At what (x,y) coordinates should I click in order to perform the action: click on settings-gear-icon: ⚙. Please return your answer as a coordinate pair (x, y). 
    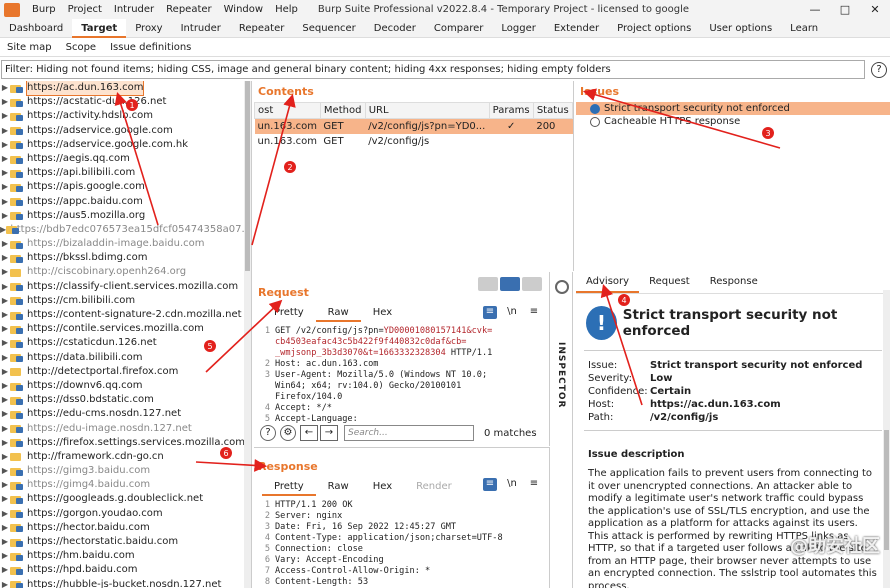
    Looking at the image, I should click on (288, 433).